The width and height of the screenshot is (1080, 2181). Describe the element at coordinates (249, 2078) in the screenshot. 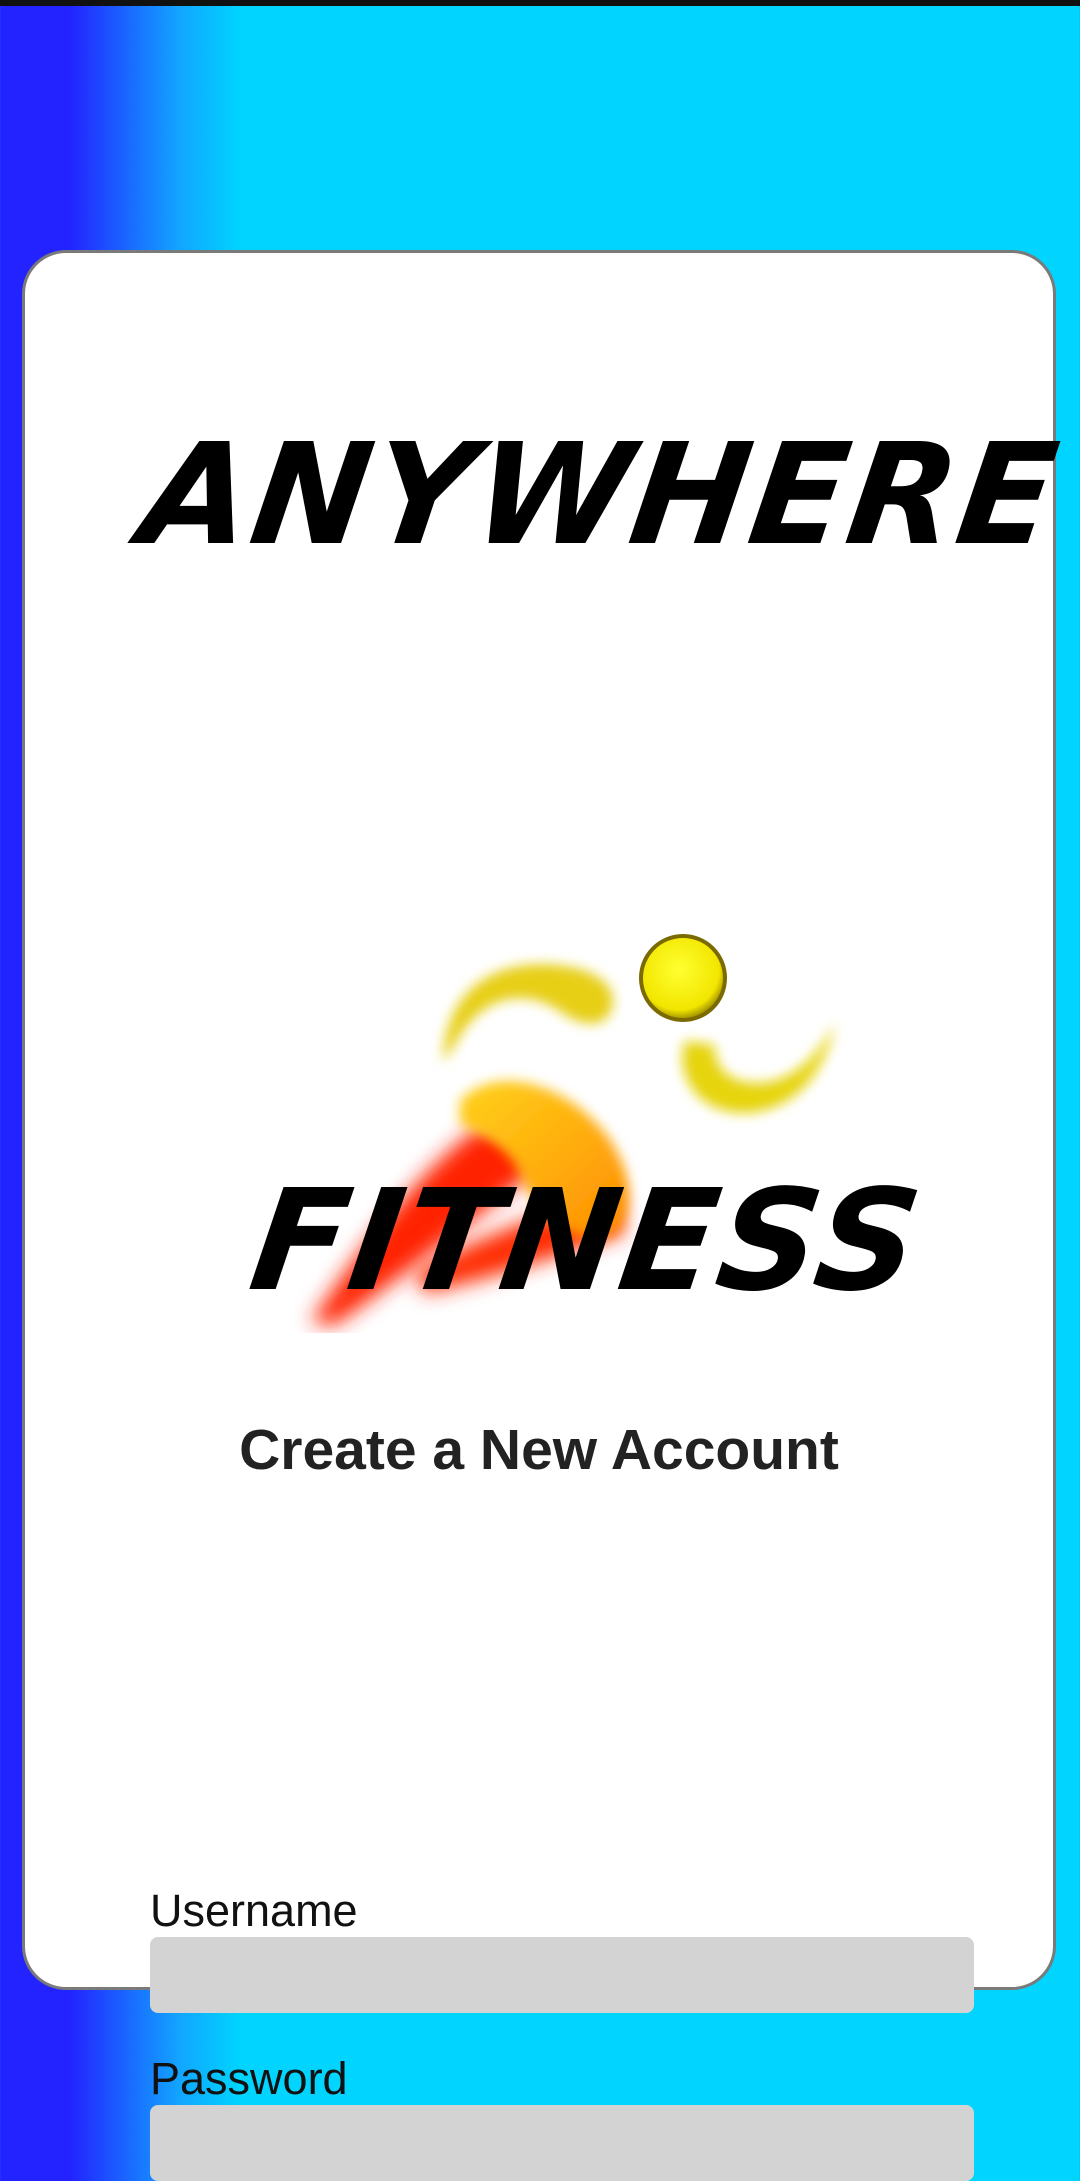

I see `password-label: Password` at that location.